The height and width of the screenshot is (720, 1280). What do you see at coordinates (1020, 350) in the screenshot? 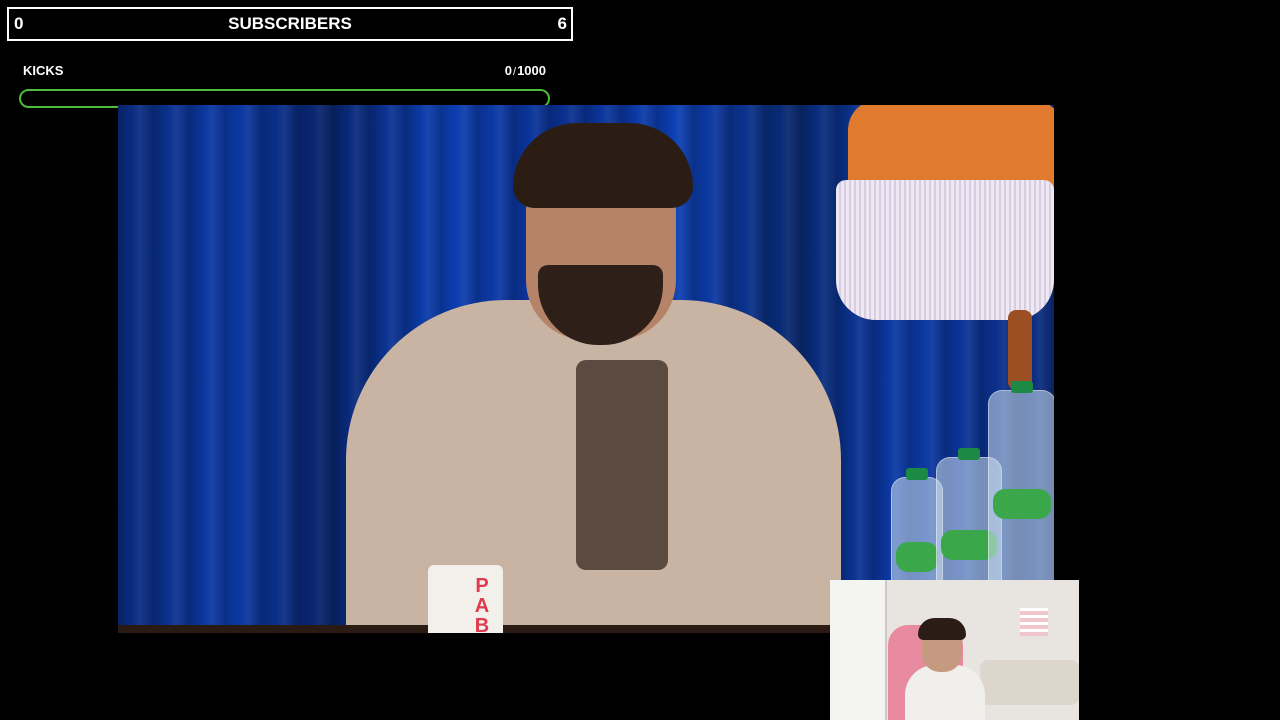
I see `lamp-pole` at bounding box center [1020, 350].